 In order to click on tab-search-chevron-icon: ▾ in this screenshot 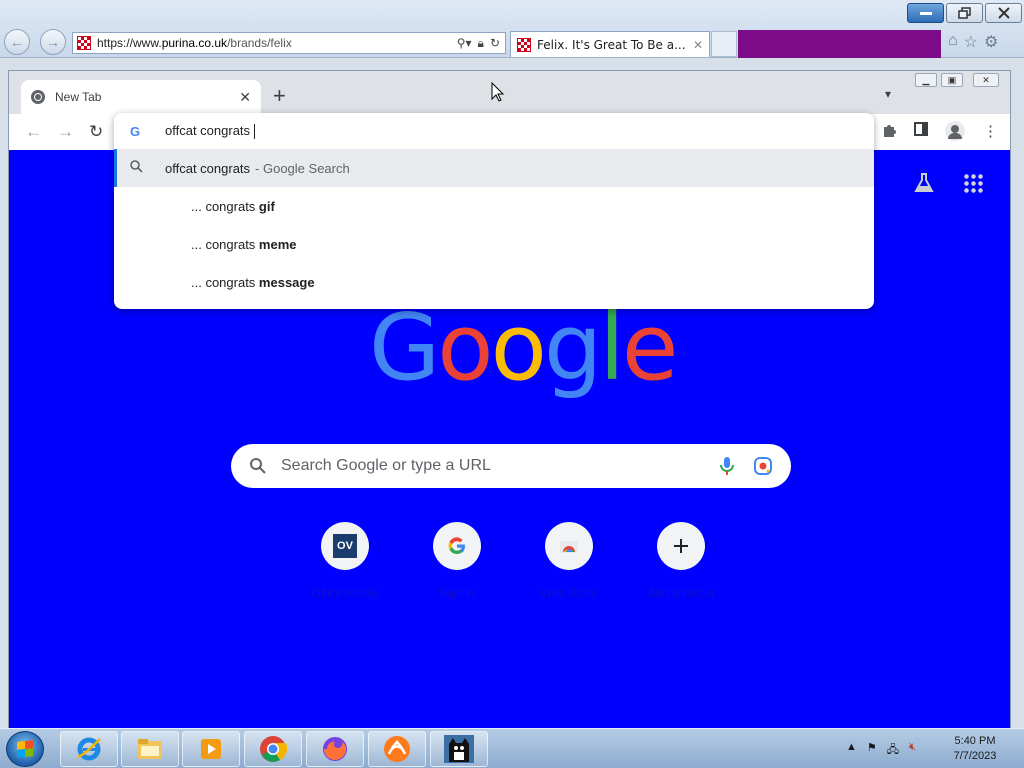, I will do `click(888, 94)`.